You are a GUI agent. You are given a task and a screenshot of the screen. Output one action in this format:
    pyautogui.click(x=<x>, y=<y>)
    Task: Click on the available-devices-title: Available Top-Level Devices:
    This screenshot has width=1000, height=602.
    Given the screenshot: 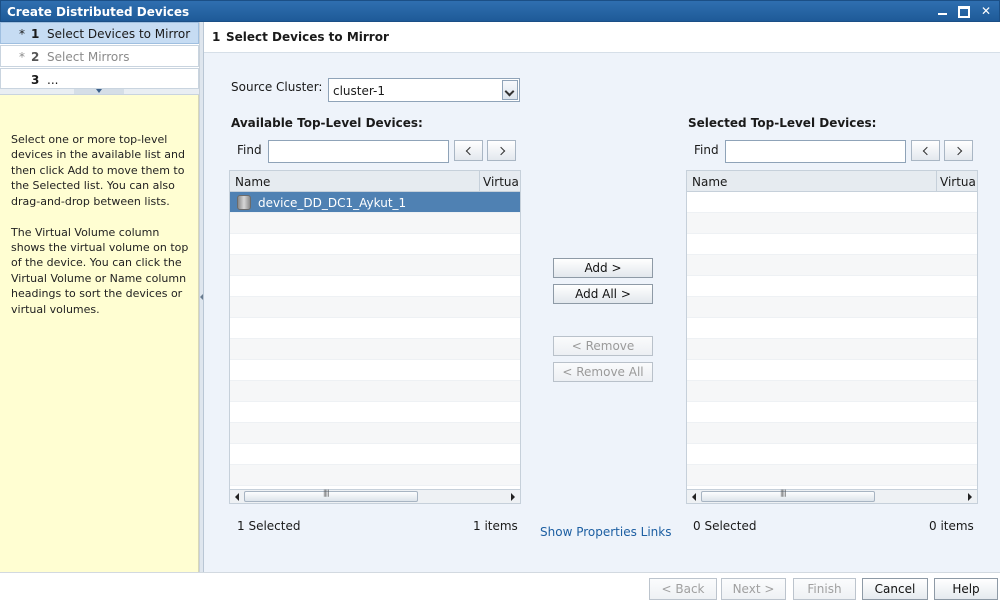 What is the action you would take?
    pyautogui.click(x=327, y=123)
    